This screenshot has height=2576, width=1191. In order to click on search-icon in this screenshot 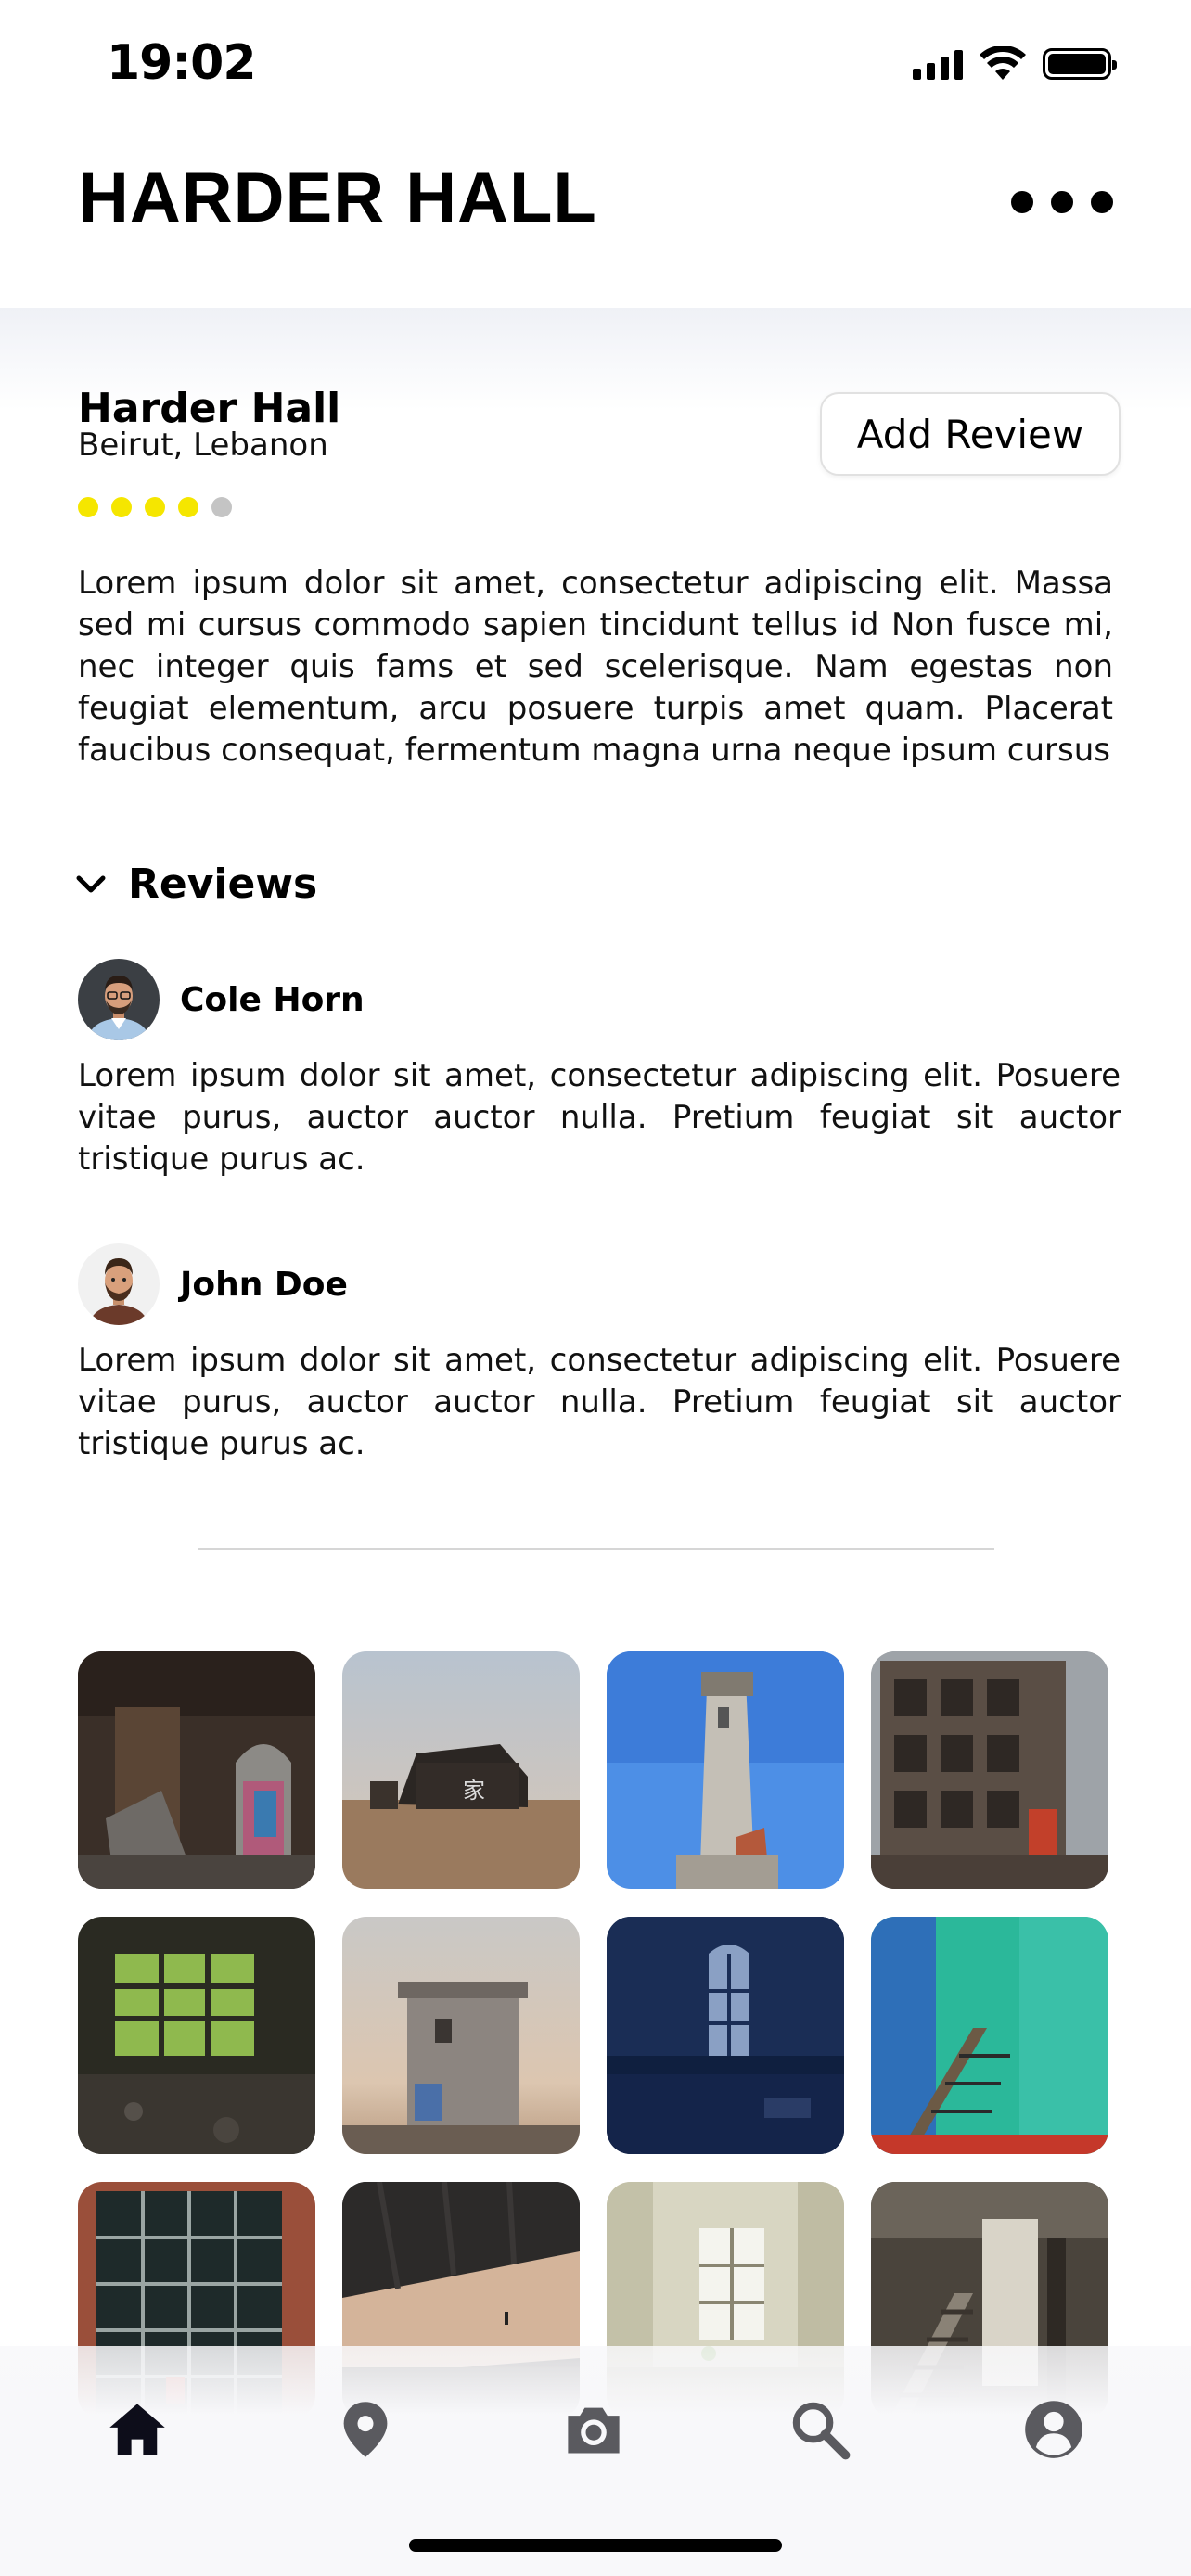, I will do `click(821, 2431)`.